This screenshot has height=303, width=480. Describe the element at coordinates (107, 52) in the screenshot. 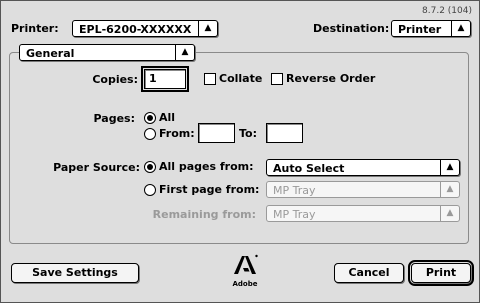

I see `panel-popup: General ▲︎` at that location.